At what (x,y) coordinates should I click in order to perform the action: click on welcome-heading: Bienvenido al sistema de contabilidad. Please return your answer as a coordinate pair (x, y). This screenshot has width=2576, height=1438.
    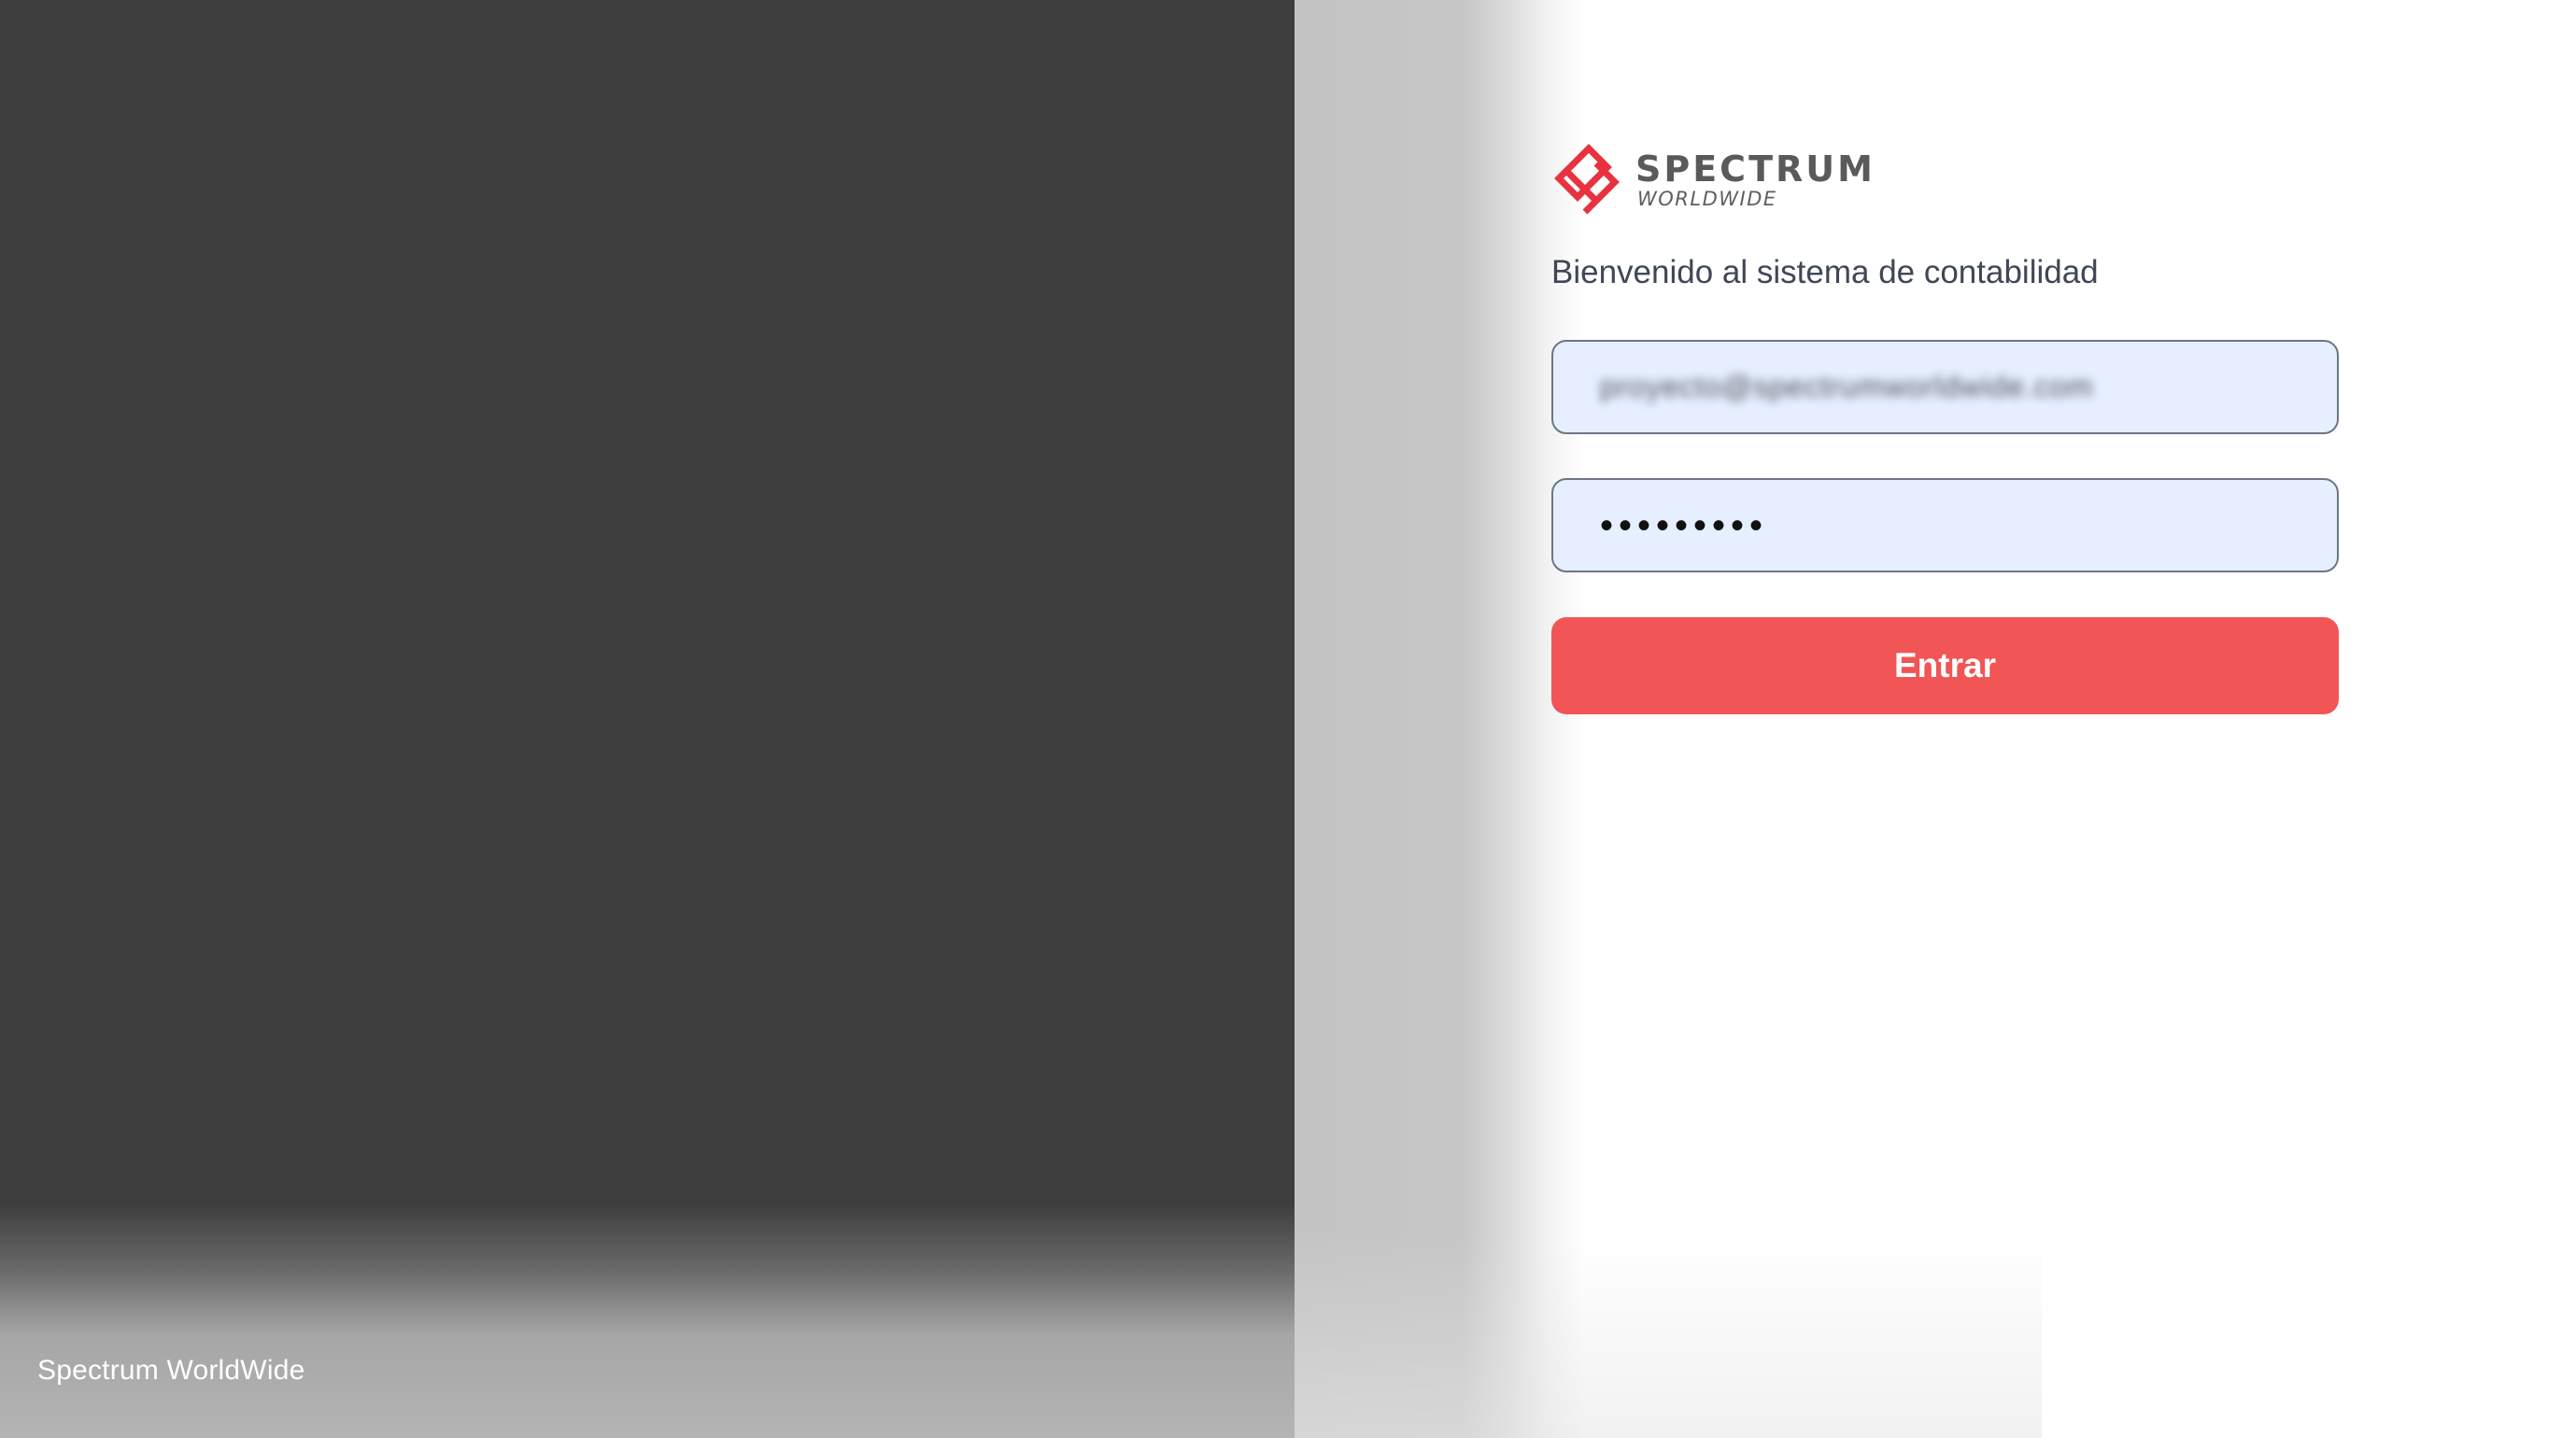
    Looking at the image, I should click on (1825, 272).